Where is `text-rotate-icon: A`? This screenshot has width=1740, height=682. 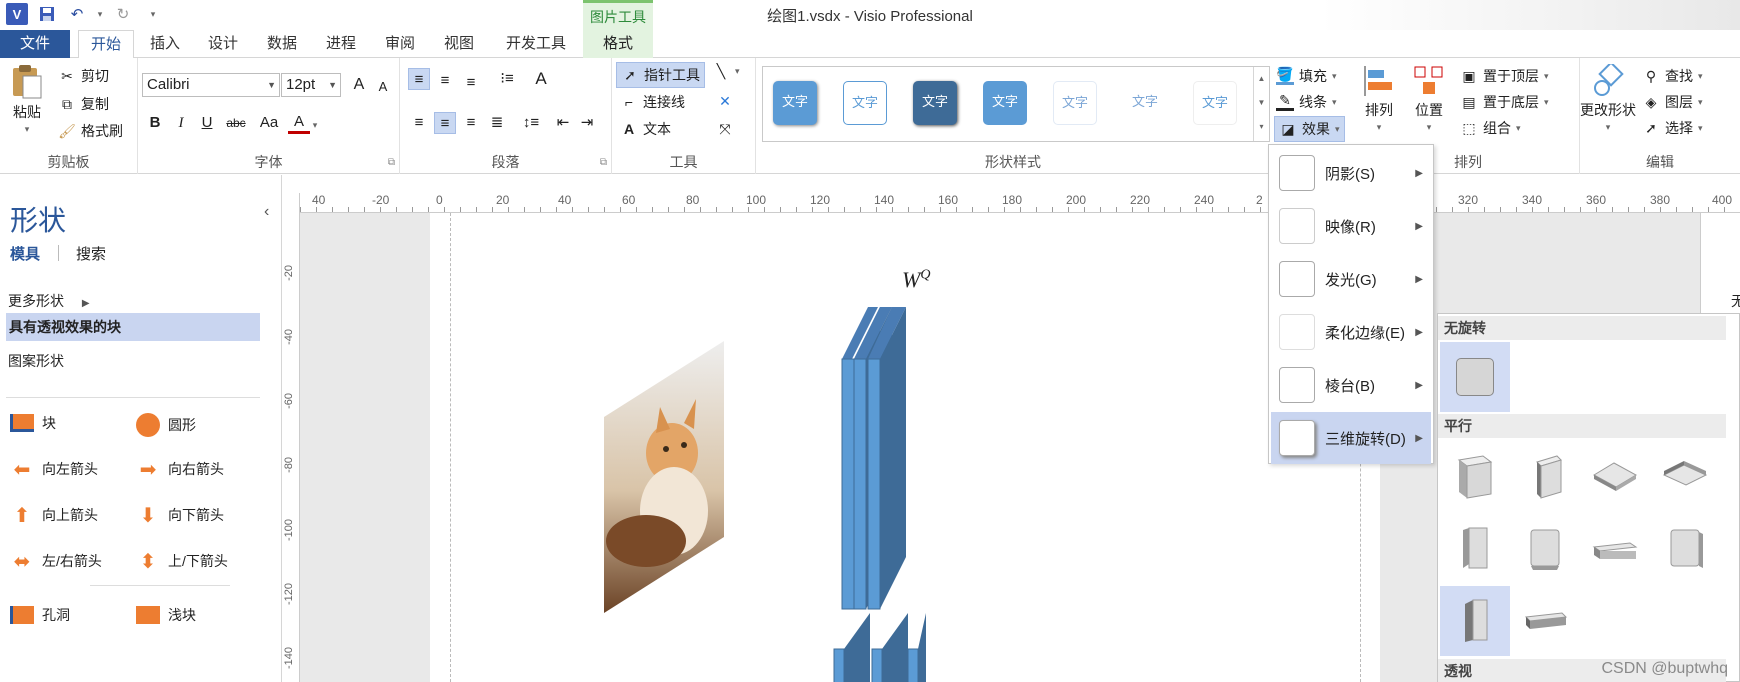 text-rotate-icon: A is located at coordinates (541, 79).